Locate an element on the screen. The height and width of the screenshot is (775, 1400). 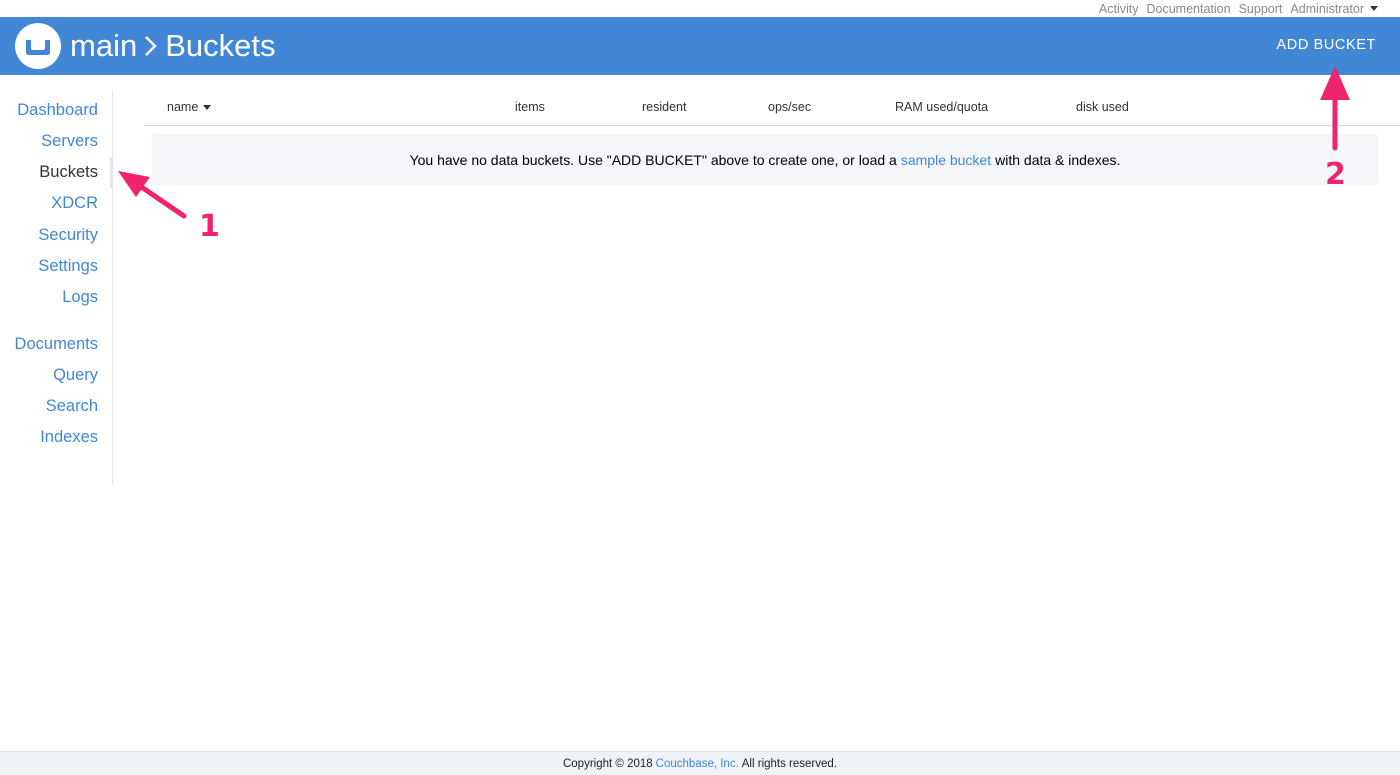
annotation-label-2: 2 is located at coordinates (1335, 174).